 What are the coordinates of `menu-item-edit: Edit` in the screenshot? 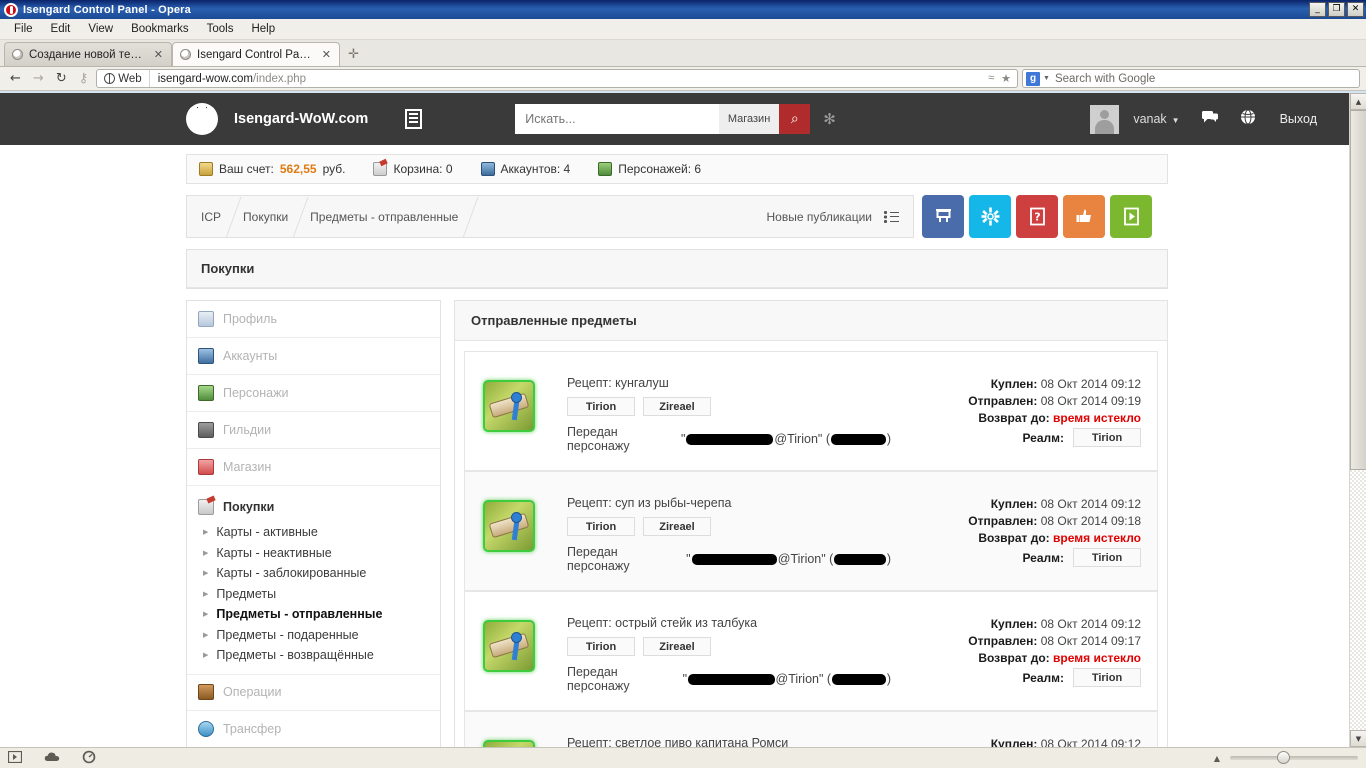 It's located at (61, 29).